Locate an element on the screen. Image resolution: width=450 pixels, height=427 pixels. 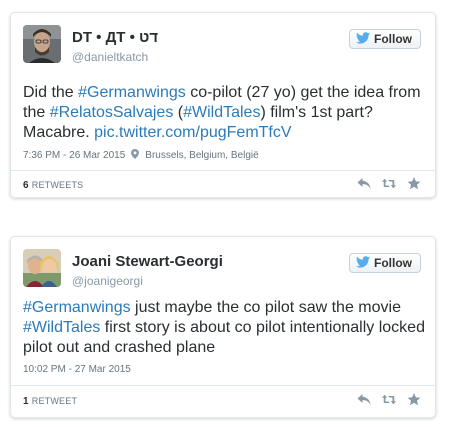
retweet-stats: 1 RETWEET is located at coordinates (50, 401).